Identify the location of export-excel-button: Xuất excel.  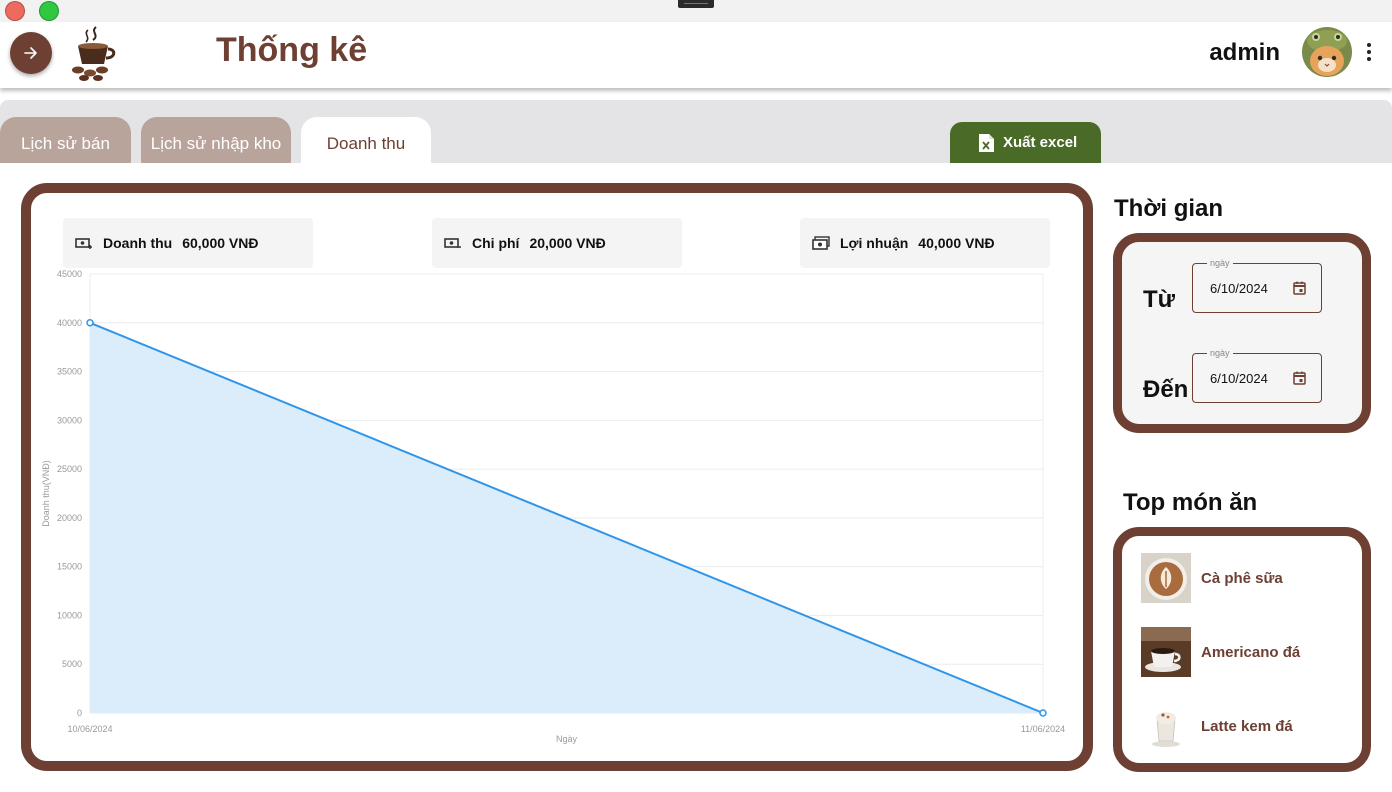
(1025, 142).